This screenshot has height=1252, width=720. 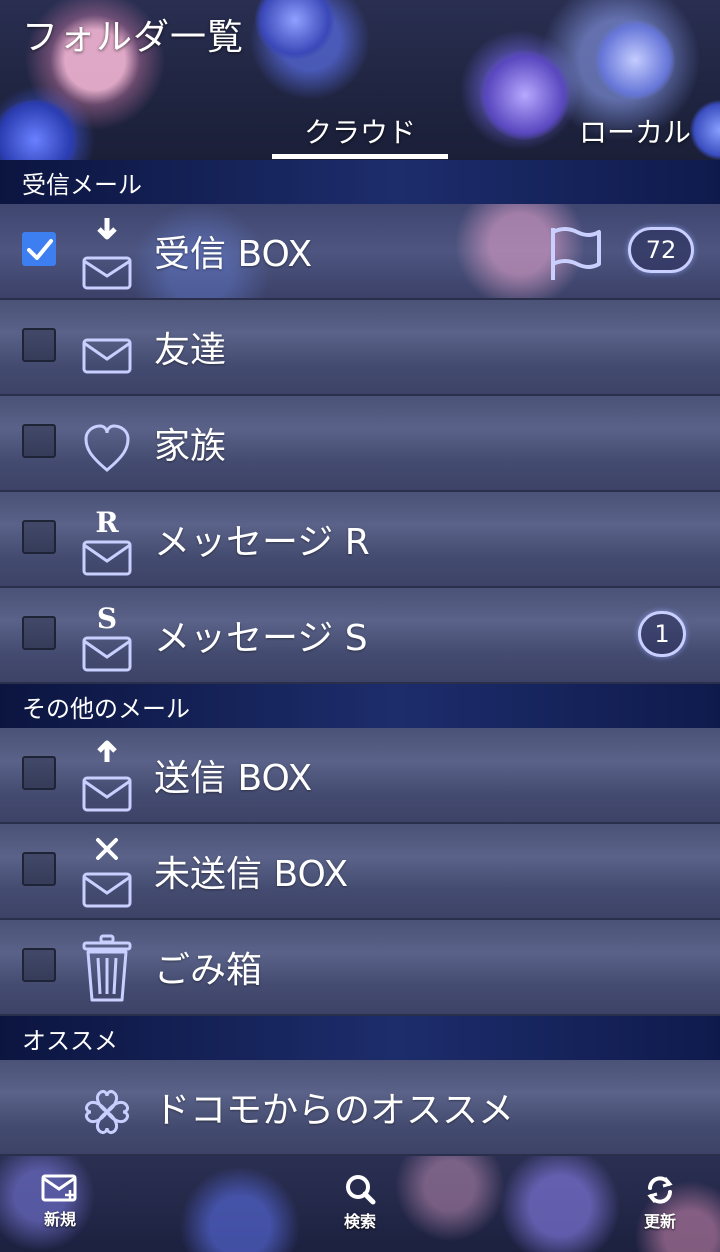 What do you see at coordinates (107, 522) in the screenshot?
I see `svg-text: R` at bounding box center [107, 522].